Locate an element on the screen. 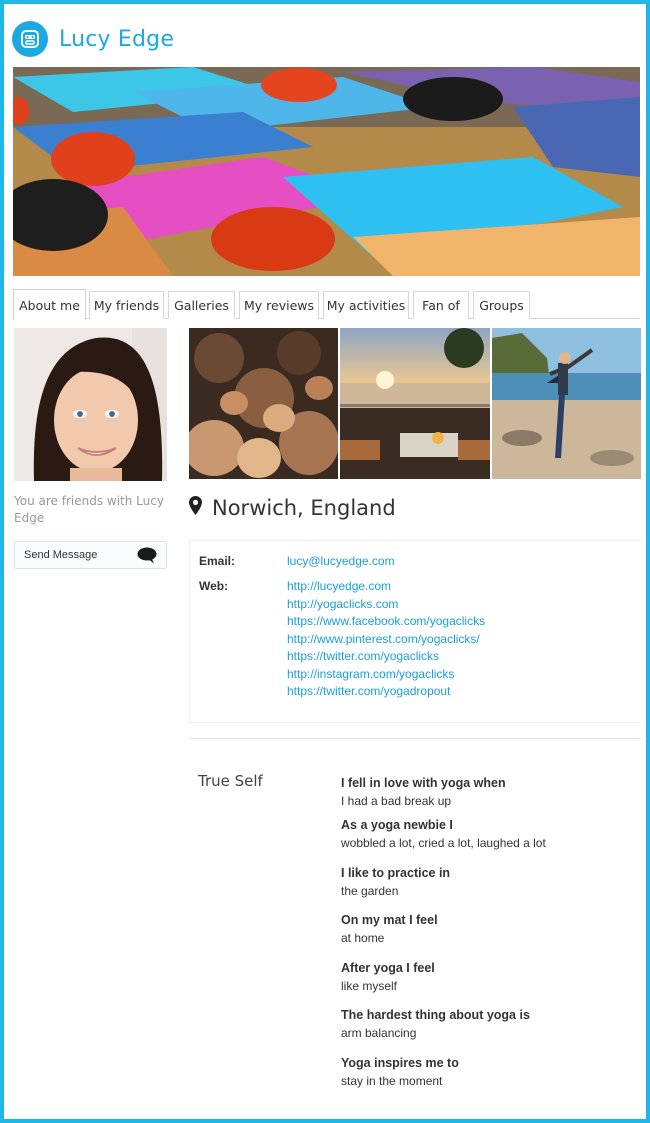 This screenshot has height=1123, width=650. photo-gallery-strip is located at coordinates (415, 403).